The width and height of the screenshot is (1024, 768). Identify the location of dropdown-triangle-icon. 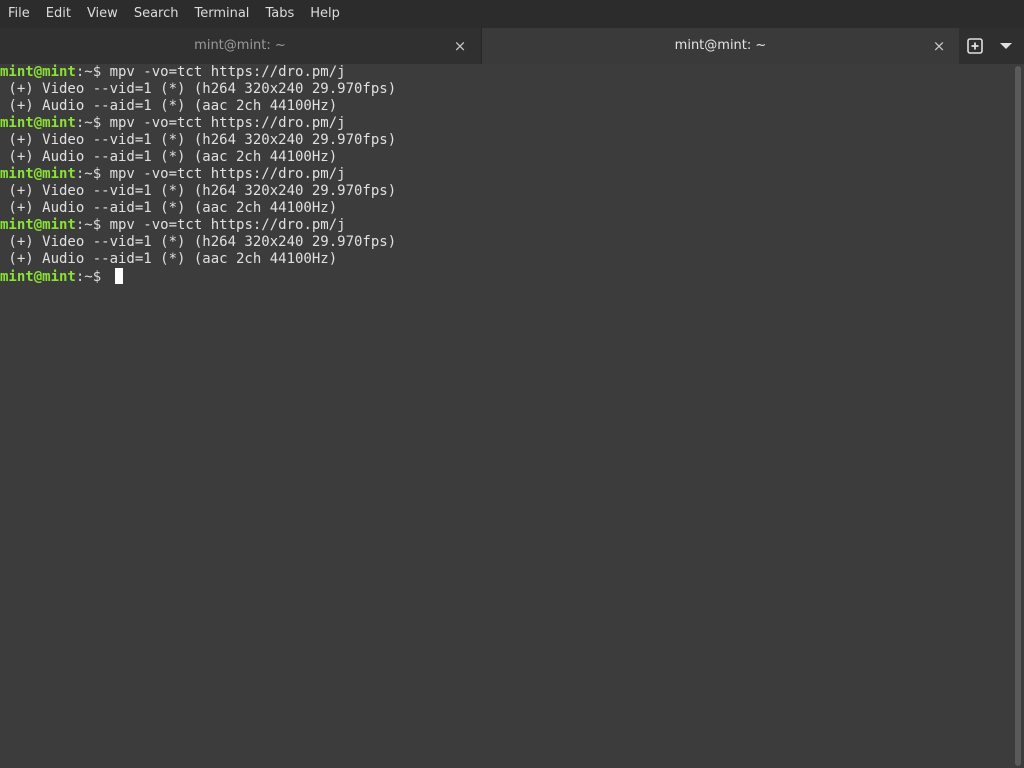
(1006, 46).